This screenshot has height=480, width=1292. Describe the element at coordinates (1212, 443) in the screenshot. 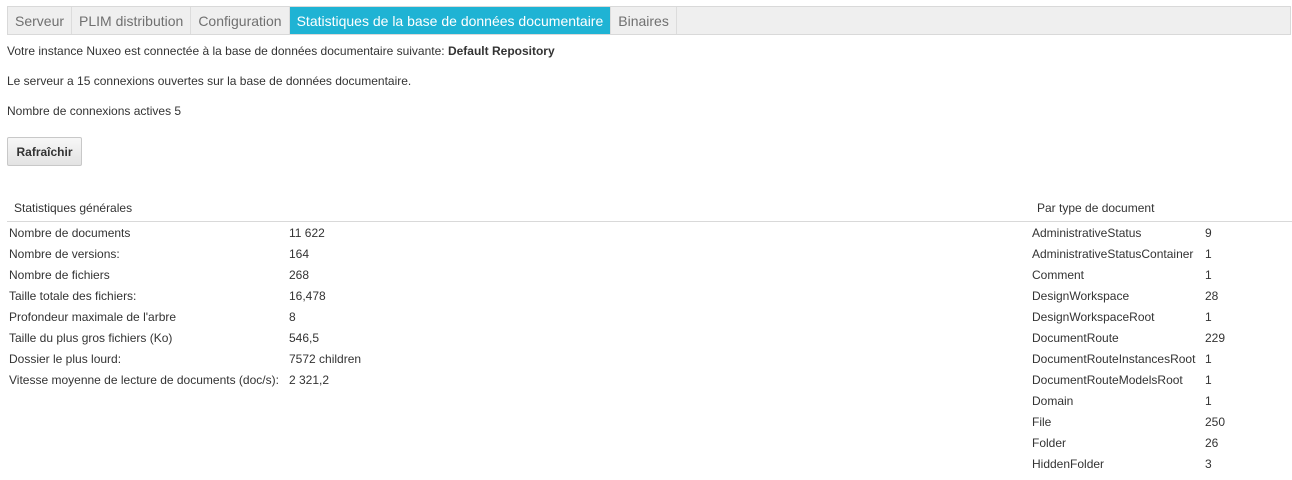

I see `row-value: 26` at that location.